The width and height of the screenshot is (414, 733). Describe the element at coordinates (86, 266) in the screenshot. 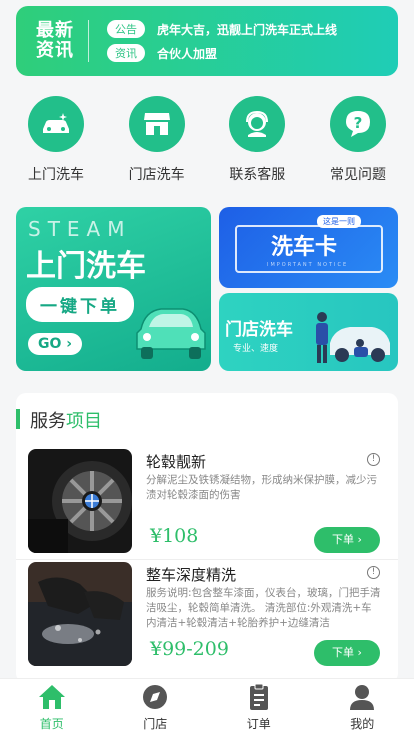

I see `promo-title: 上门洗车` at that location.